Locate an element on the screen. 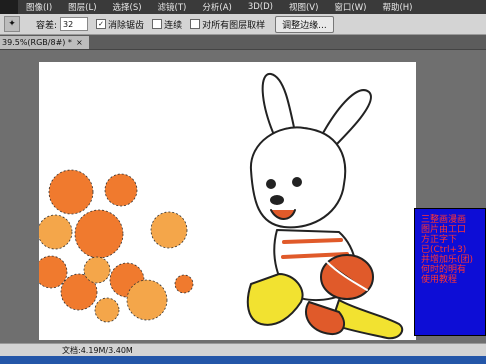  menu-layer: 图层(L) is located at coordinates (82, 7).